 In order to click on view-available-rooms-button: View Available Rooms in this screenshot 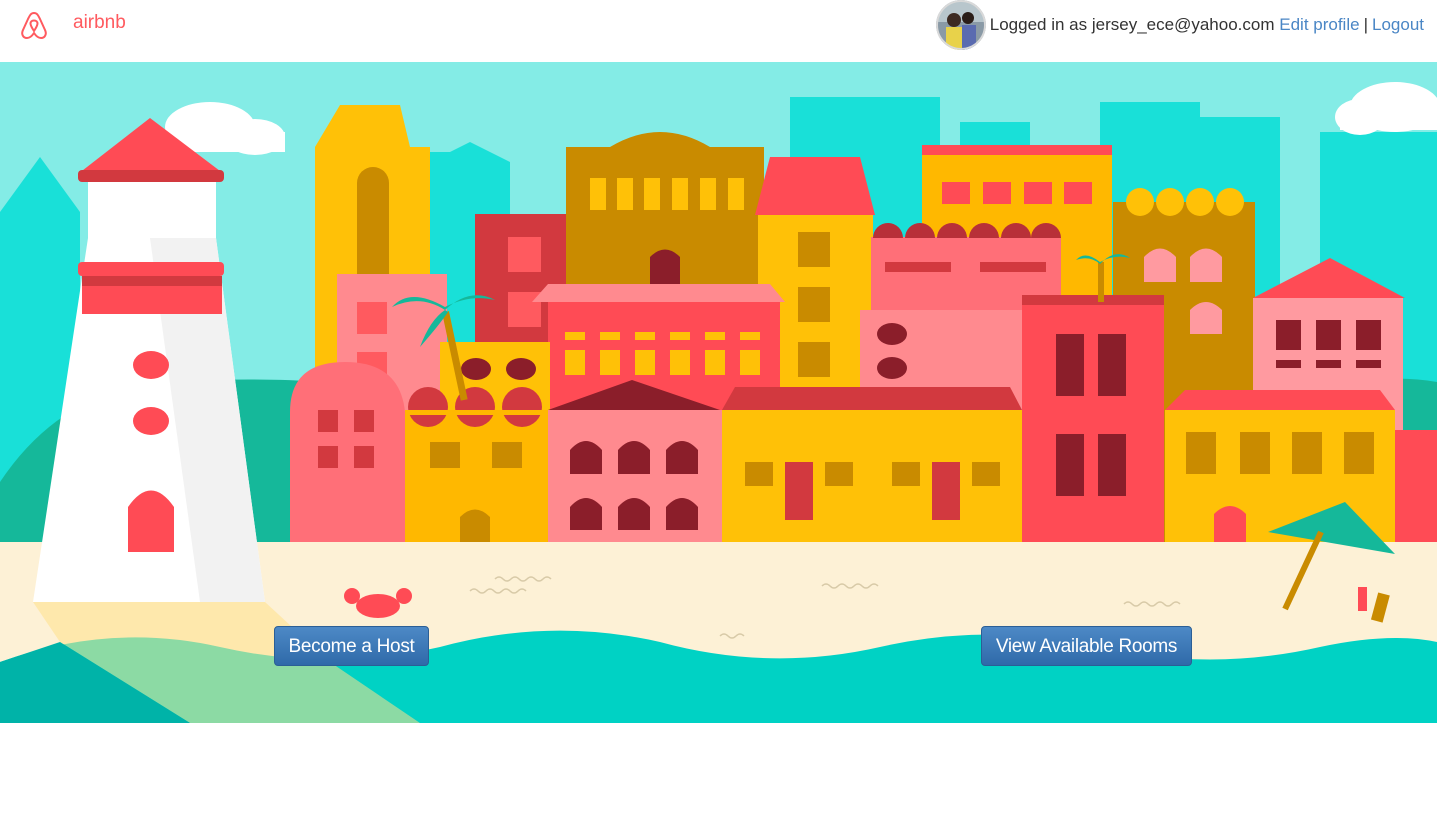, I will do `click(1086, 646)`.